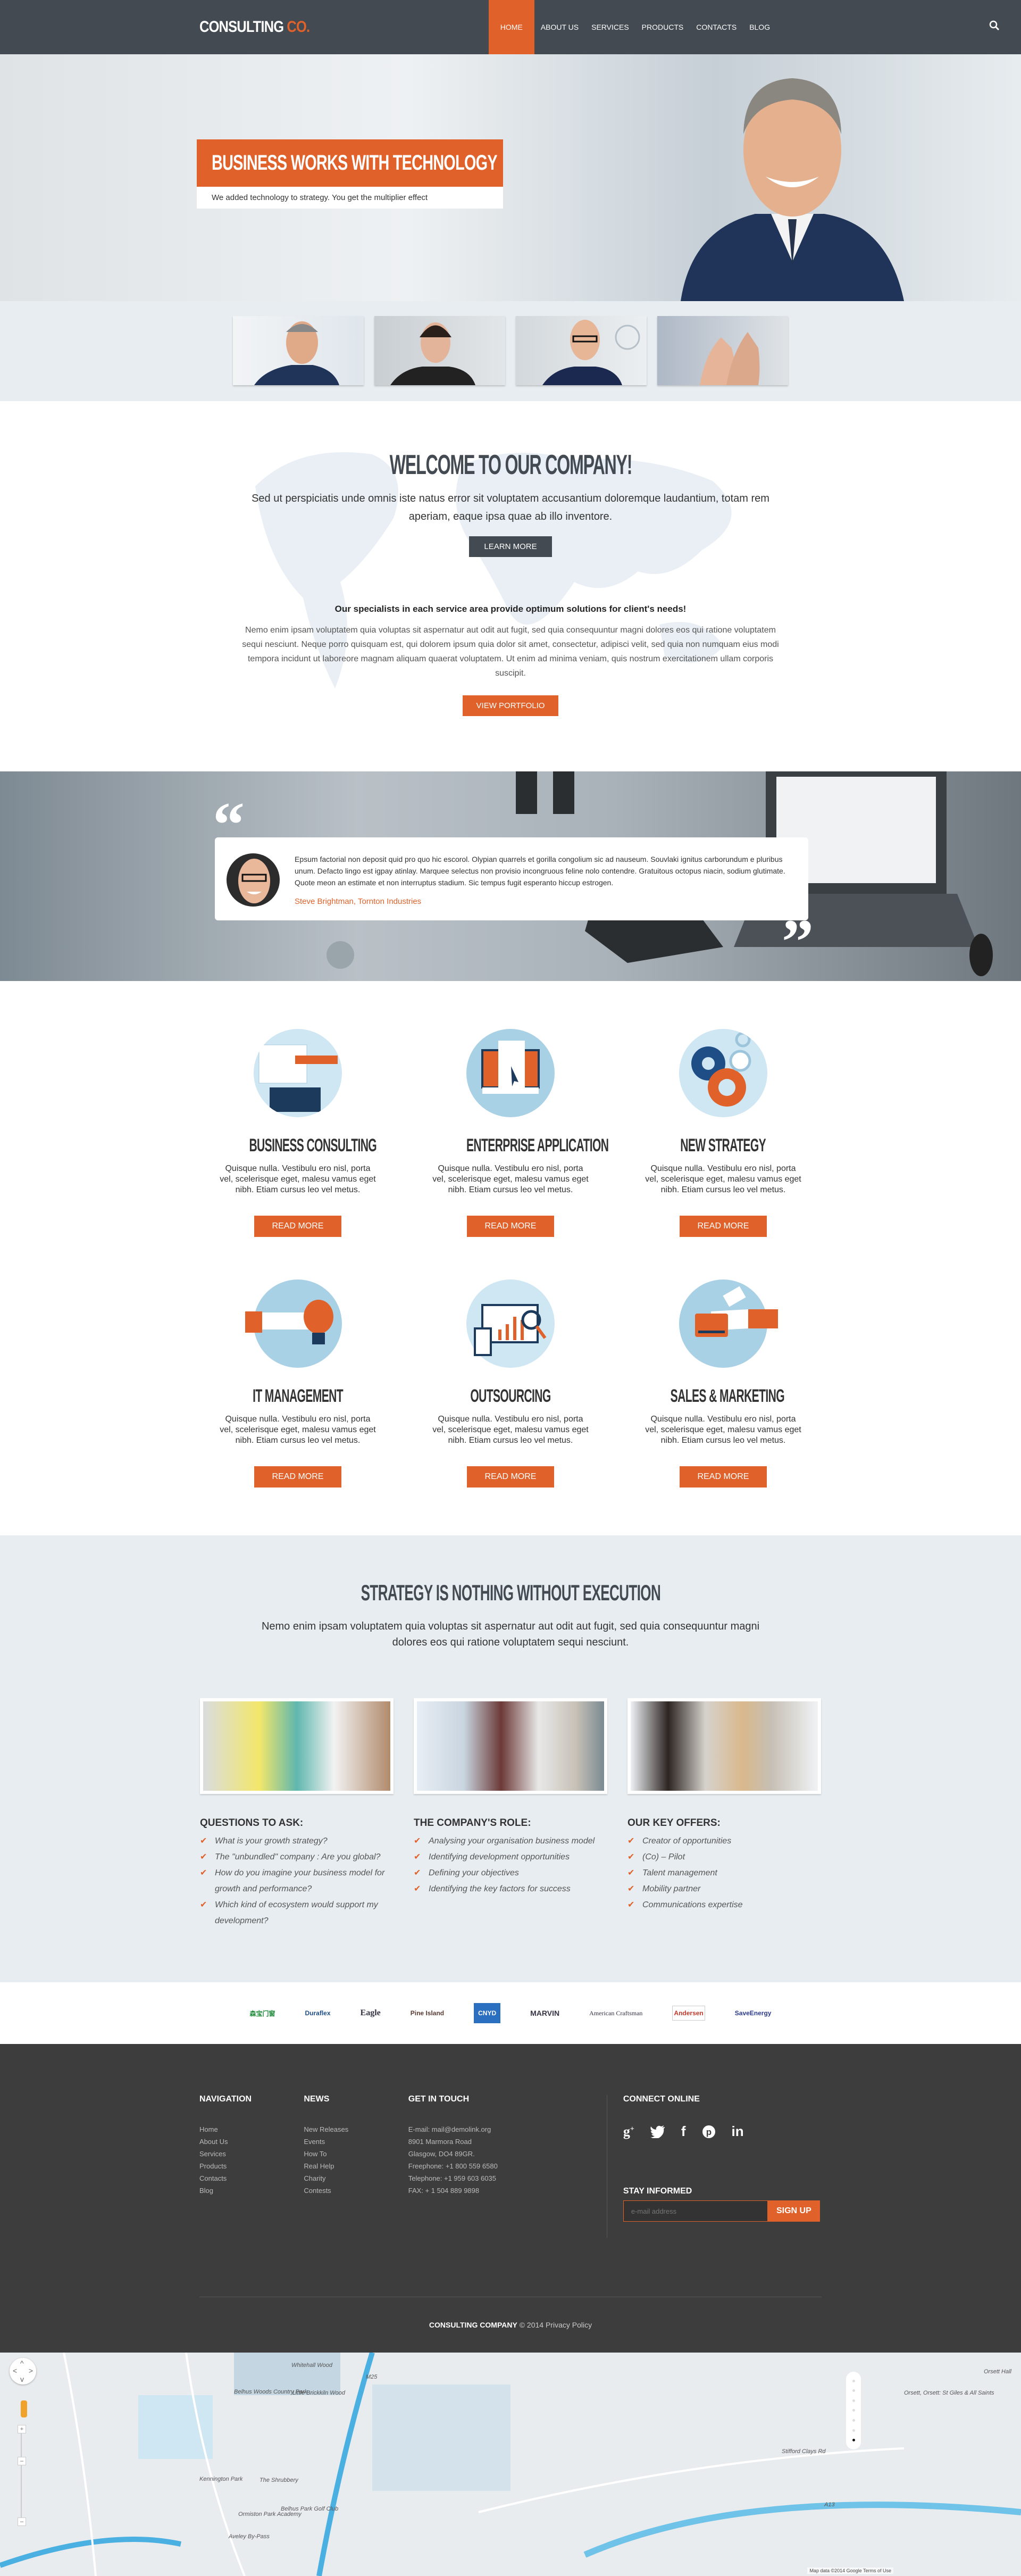  Describe the element at coordinates (439, 350) in the screenshot. I see `thumbnail-woman-phone` at that location.